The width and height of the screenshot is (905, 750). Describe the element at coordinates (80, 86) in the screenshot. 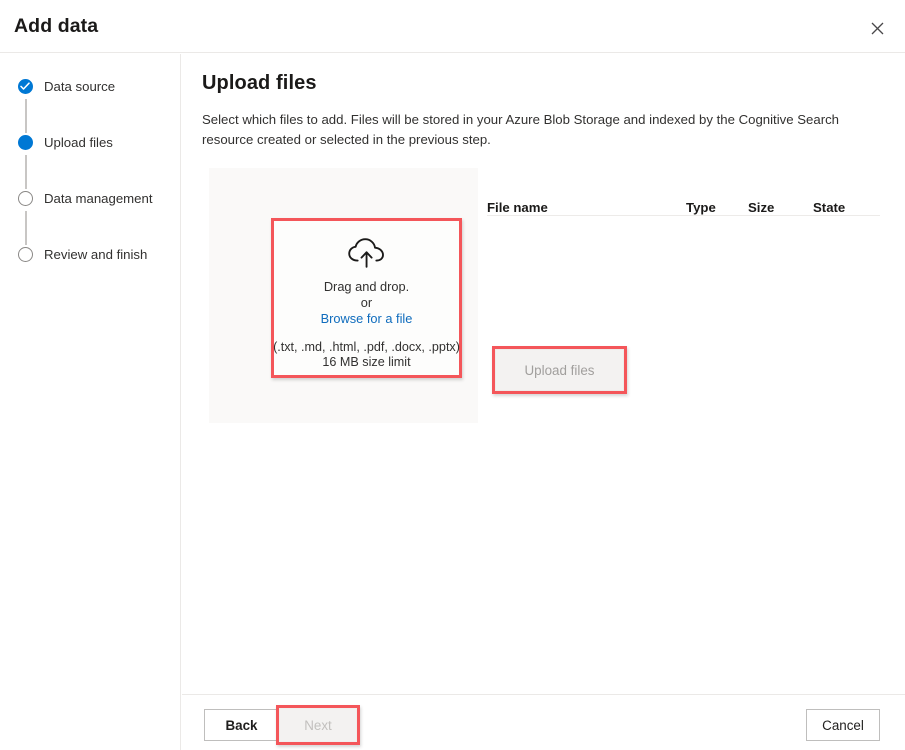

I see `sidebar-item-label: Data source` at that location.